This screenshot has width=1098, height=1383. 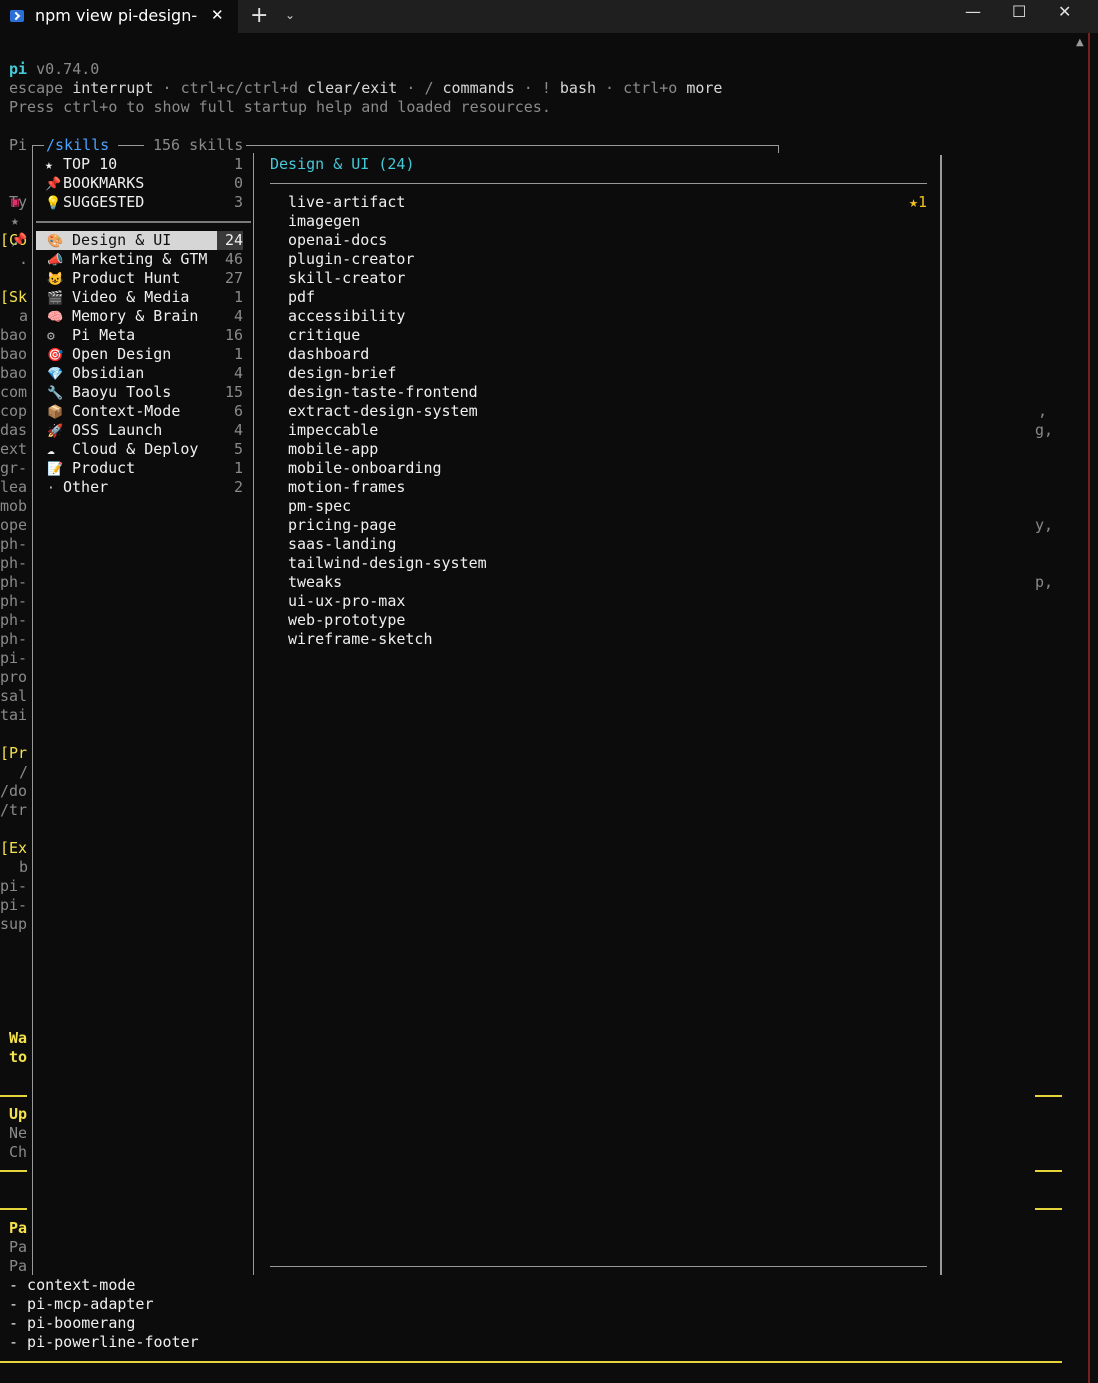 I want to click on skill-item: skill-creator, so click(x=346, y=278).